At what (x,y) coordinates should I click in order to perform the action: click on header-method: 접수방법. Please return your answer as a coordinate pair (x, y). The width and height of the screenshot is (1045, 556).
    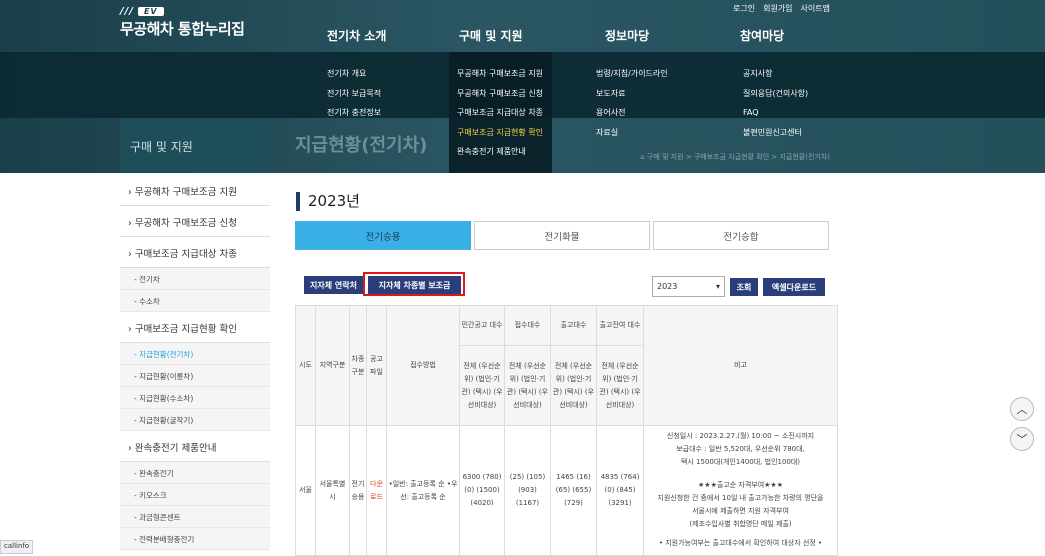
    Looking at the image, I should click on (423, 365).